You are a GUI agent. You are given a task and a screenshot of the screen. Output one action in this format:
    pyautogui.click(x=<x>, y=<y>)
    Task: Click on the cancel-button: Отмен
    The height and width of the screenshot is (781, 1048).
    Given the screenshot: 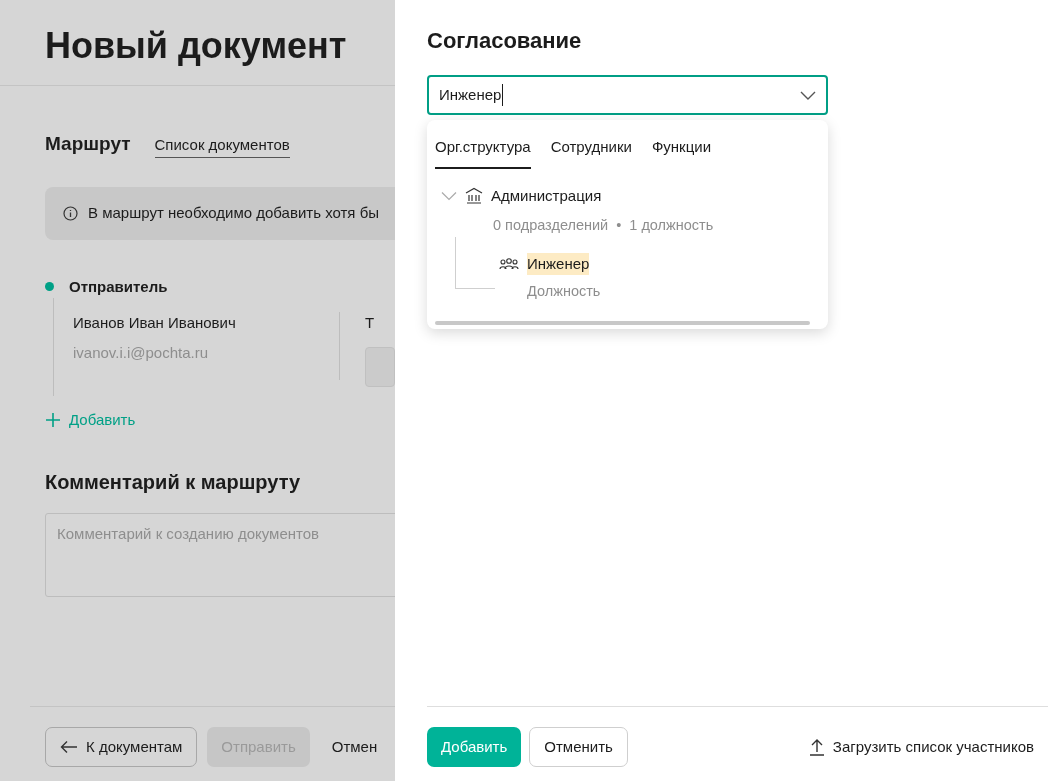 What is the action you would take?
    pyautogui.click(x=354, y=747)
    